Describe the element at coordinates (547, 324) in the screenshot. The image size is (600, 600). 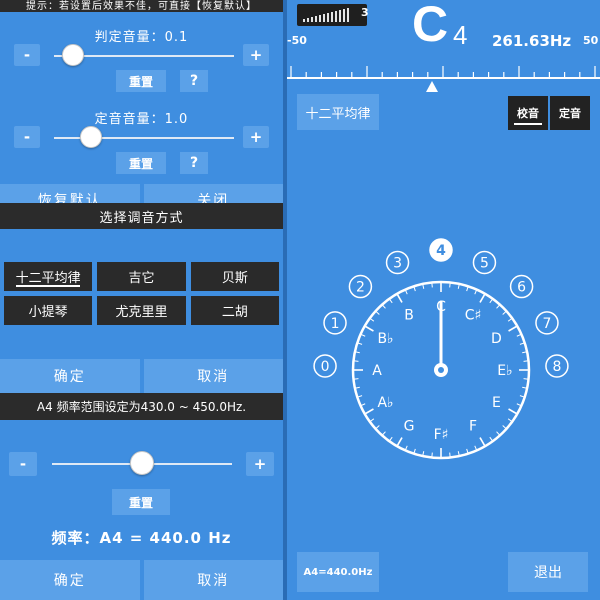
I see `octave-label: 7` at that location.